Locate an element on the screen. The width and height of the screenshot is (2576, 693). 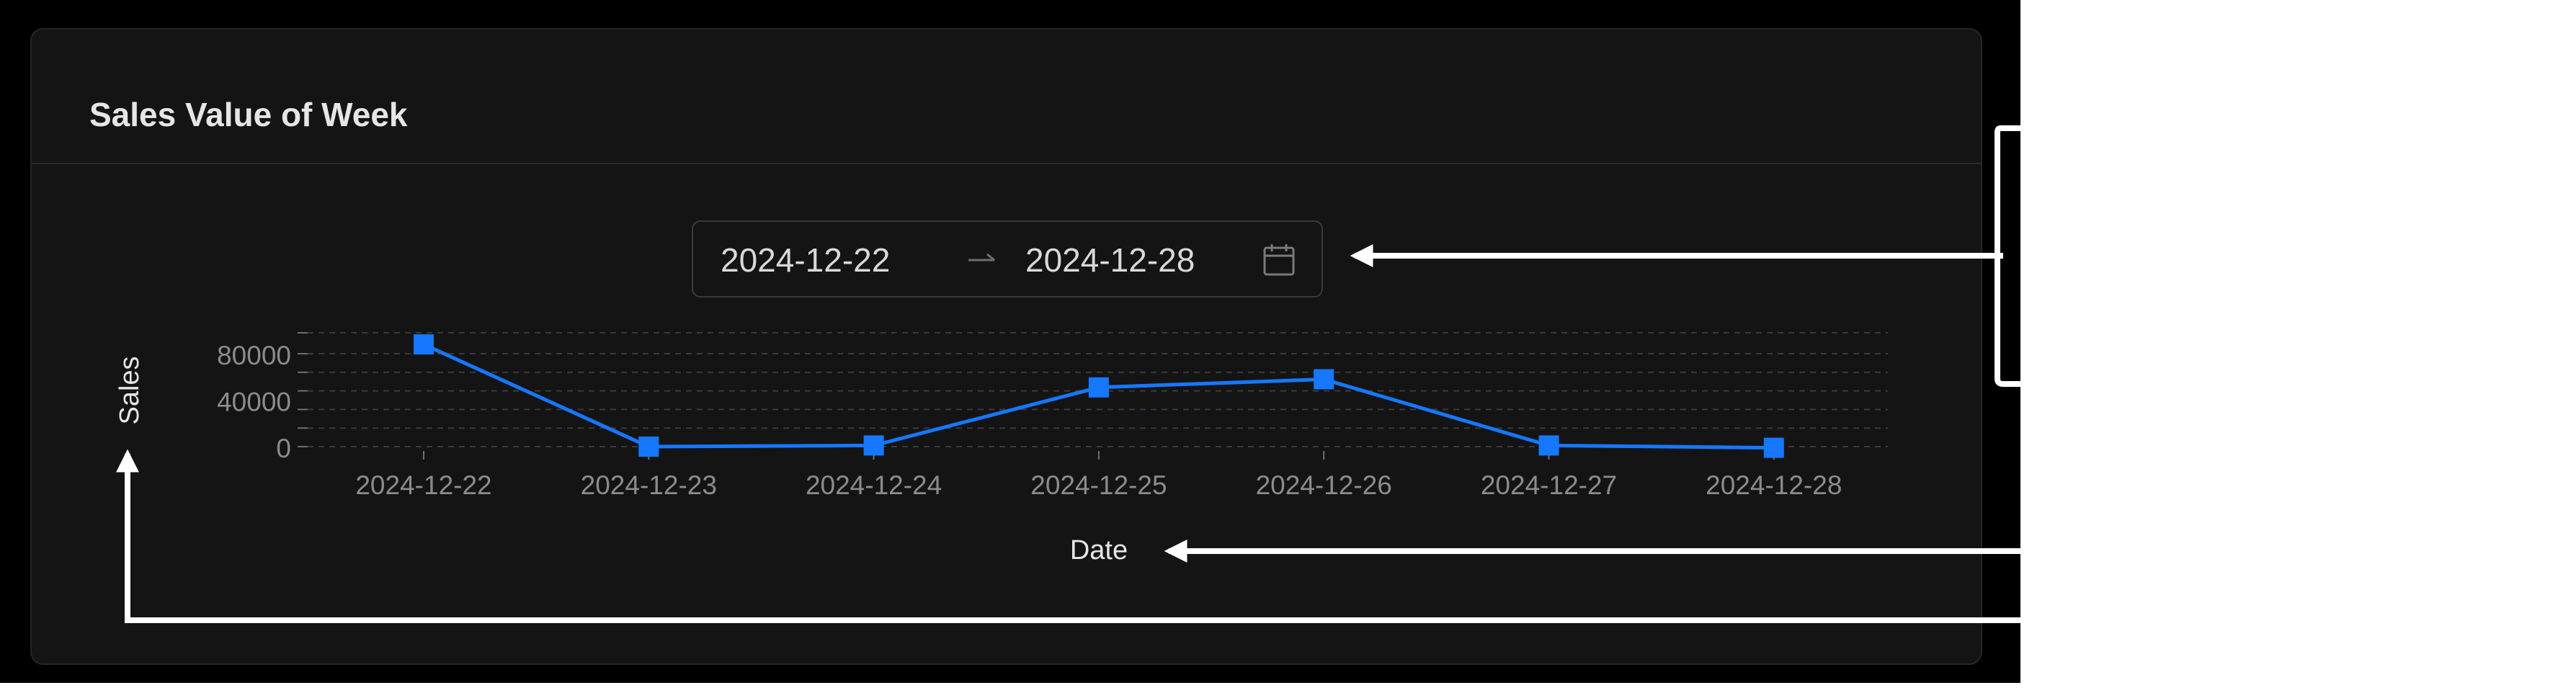
x-tick-label: 2024-12-26 is located at coordinates (1324, 485).